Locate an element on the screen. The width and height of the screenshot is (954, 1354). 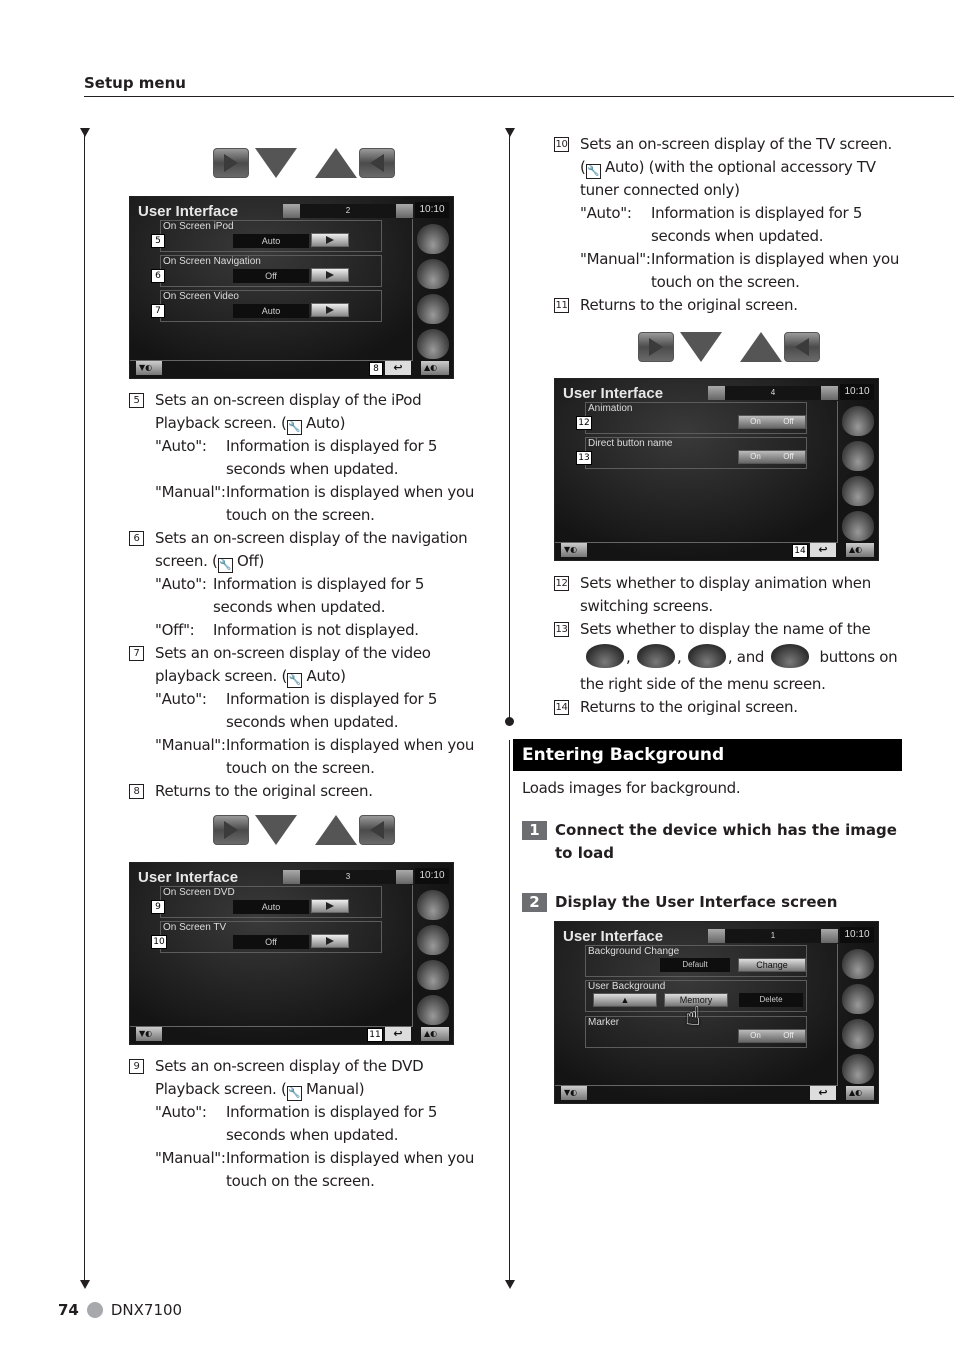
wrench-icon: 🔧 is located at coordinates (593, 171).